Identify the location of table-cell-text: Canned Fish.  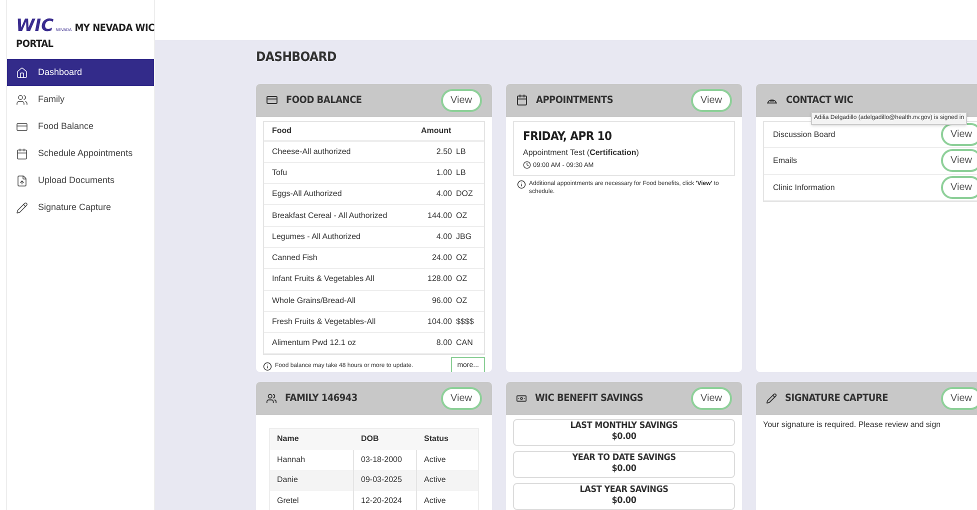
(295, 258).